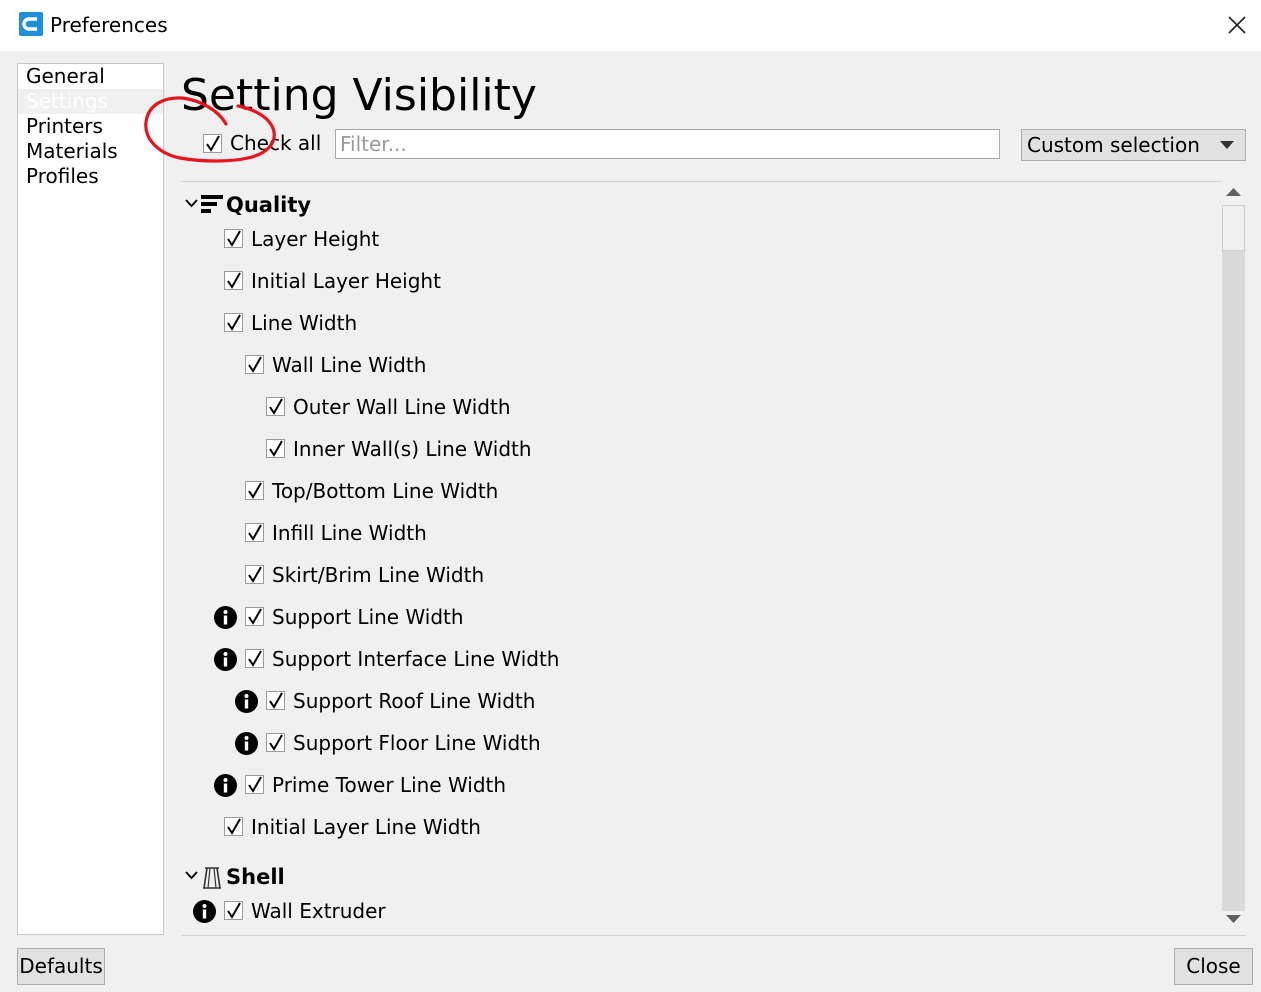 This screenshot has height=992, width=1261. I want to click on setting-row-prime-tower-line-width: Prime Tower Line Width, so click(713, 787).